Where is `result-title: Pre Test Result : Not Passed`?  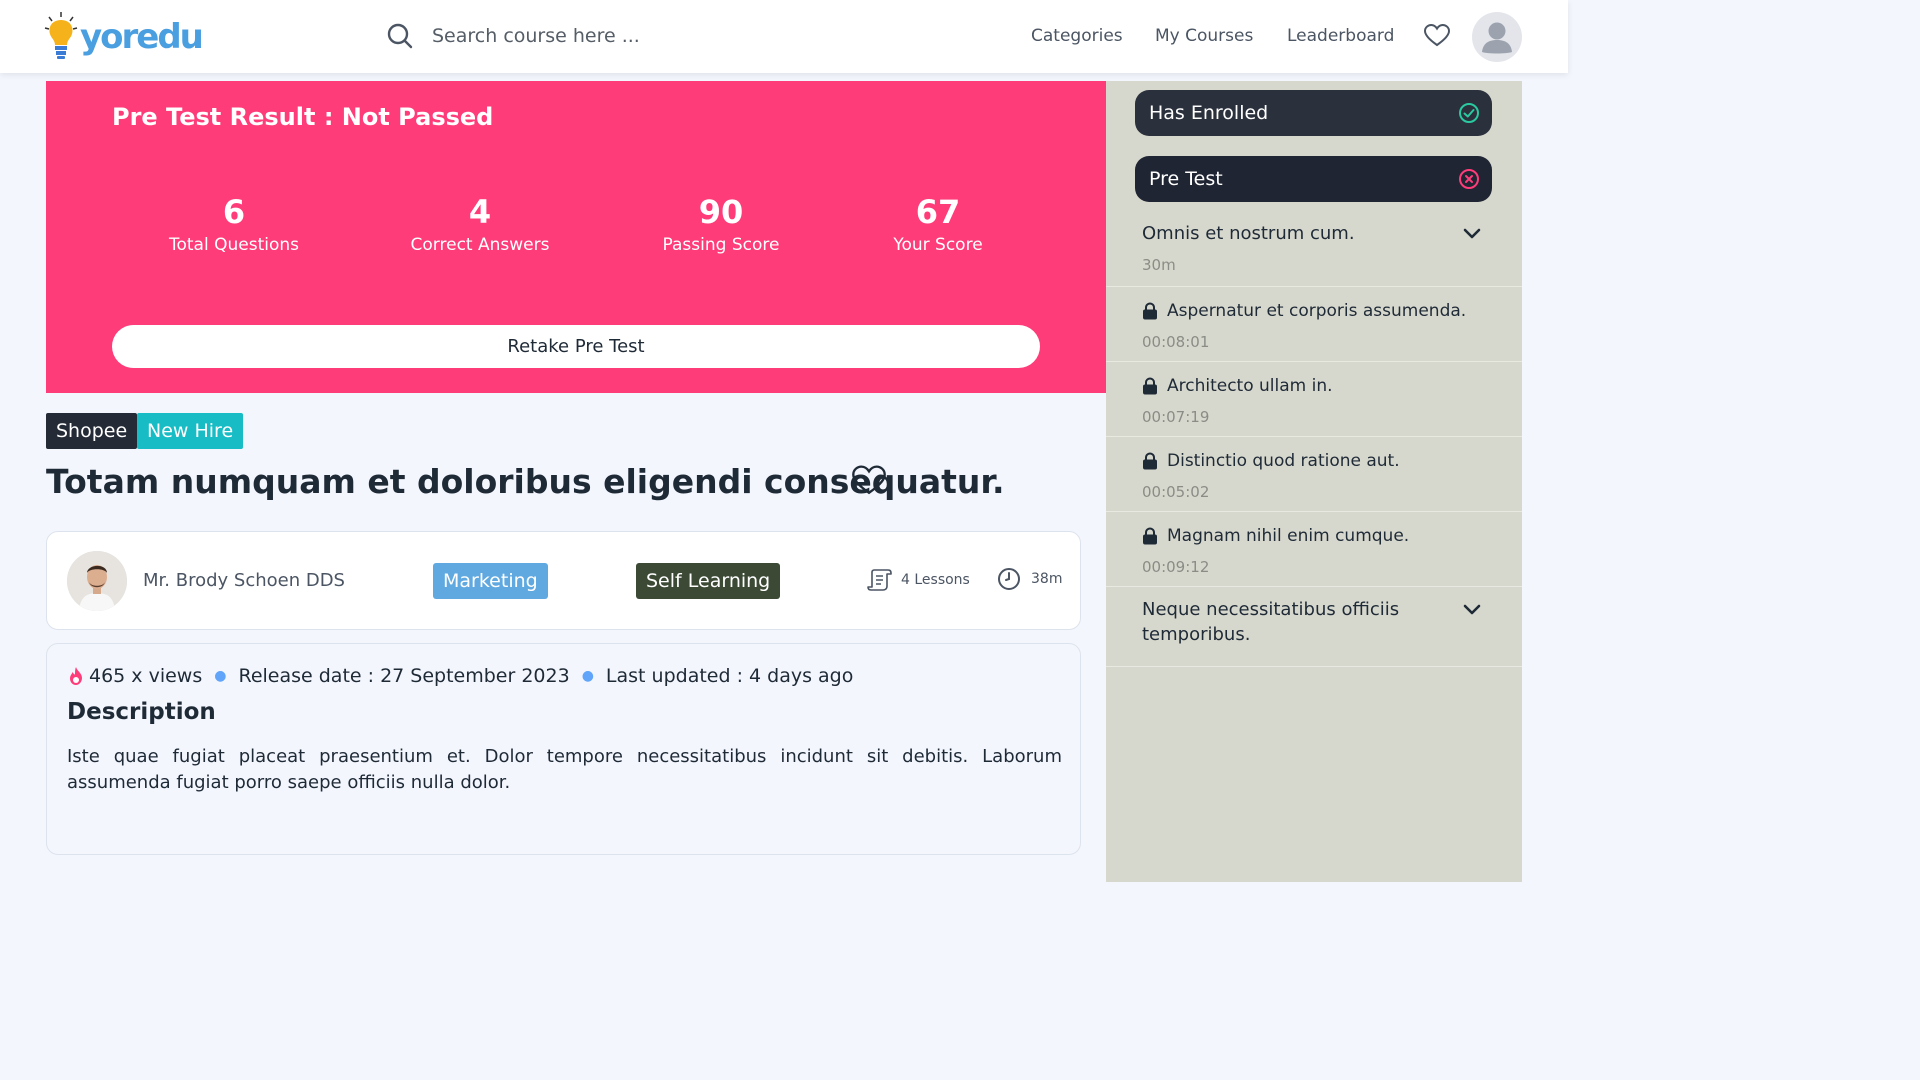 result-title: Pre Test Result : Not Passed is located at coordinates (303, 117).